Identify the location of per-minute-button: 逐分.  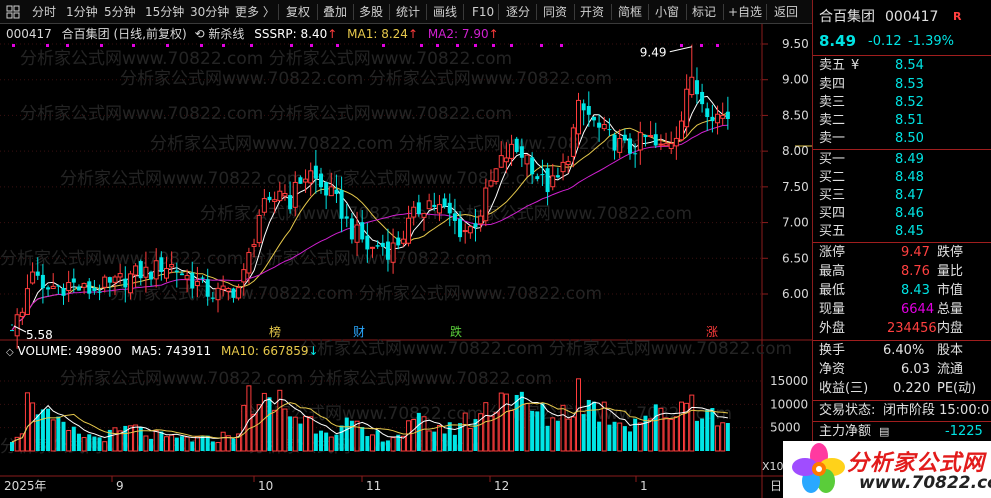
(518, 12).